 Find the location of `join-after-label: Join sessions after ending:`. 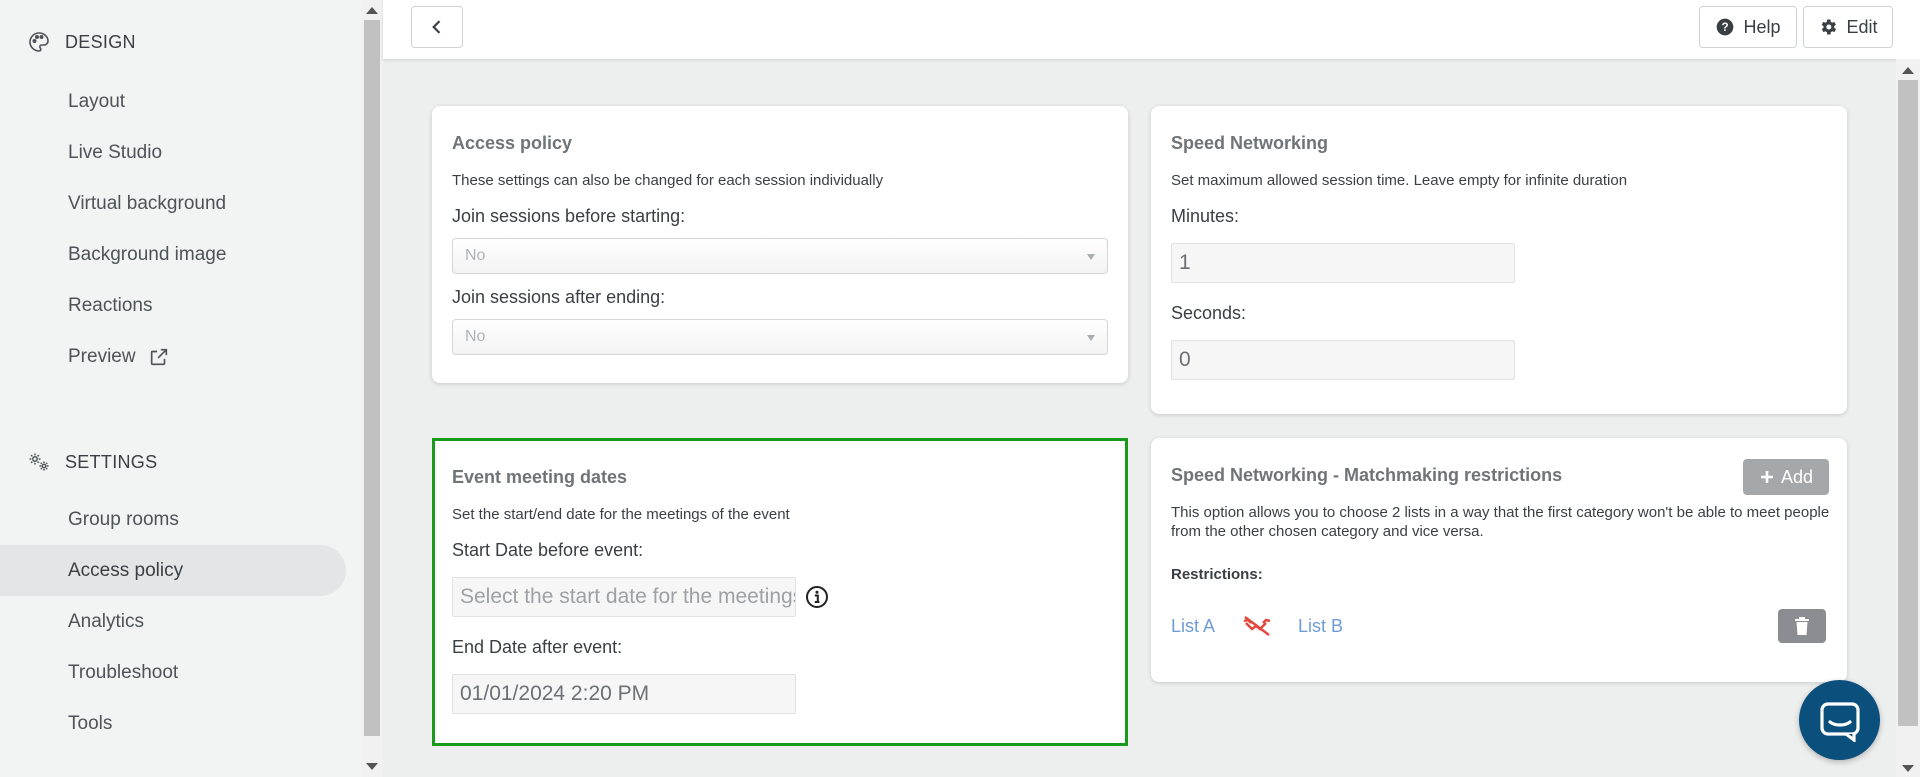

join-after-label: Join sessions after ending: is located at coordinates (559, 297).